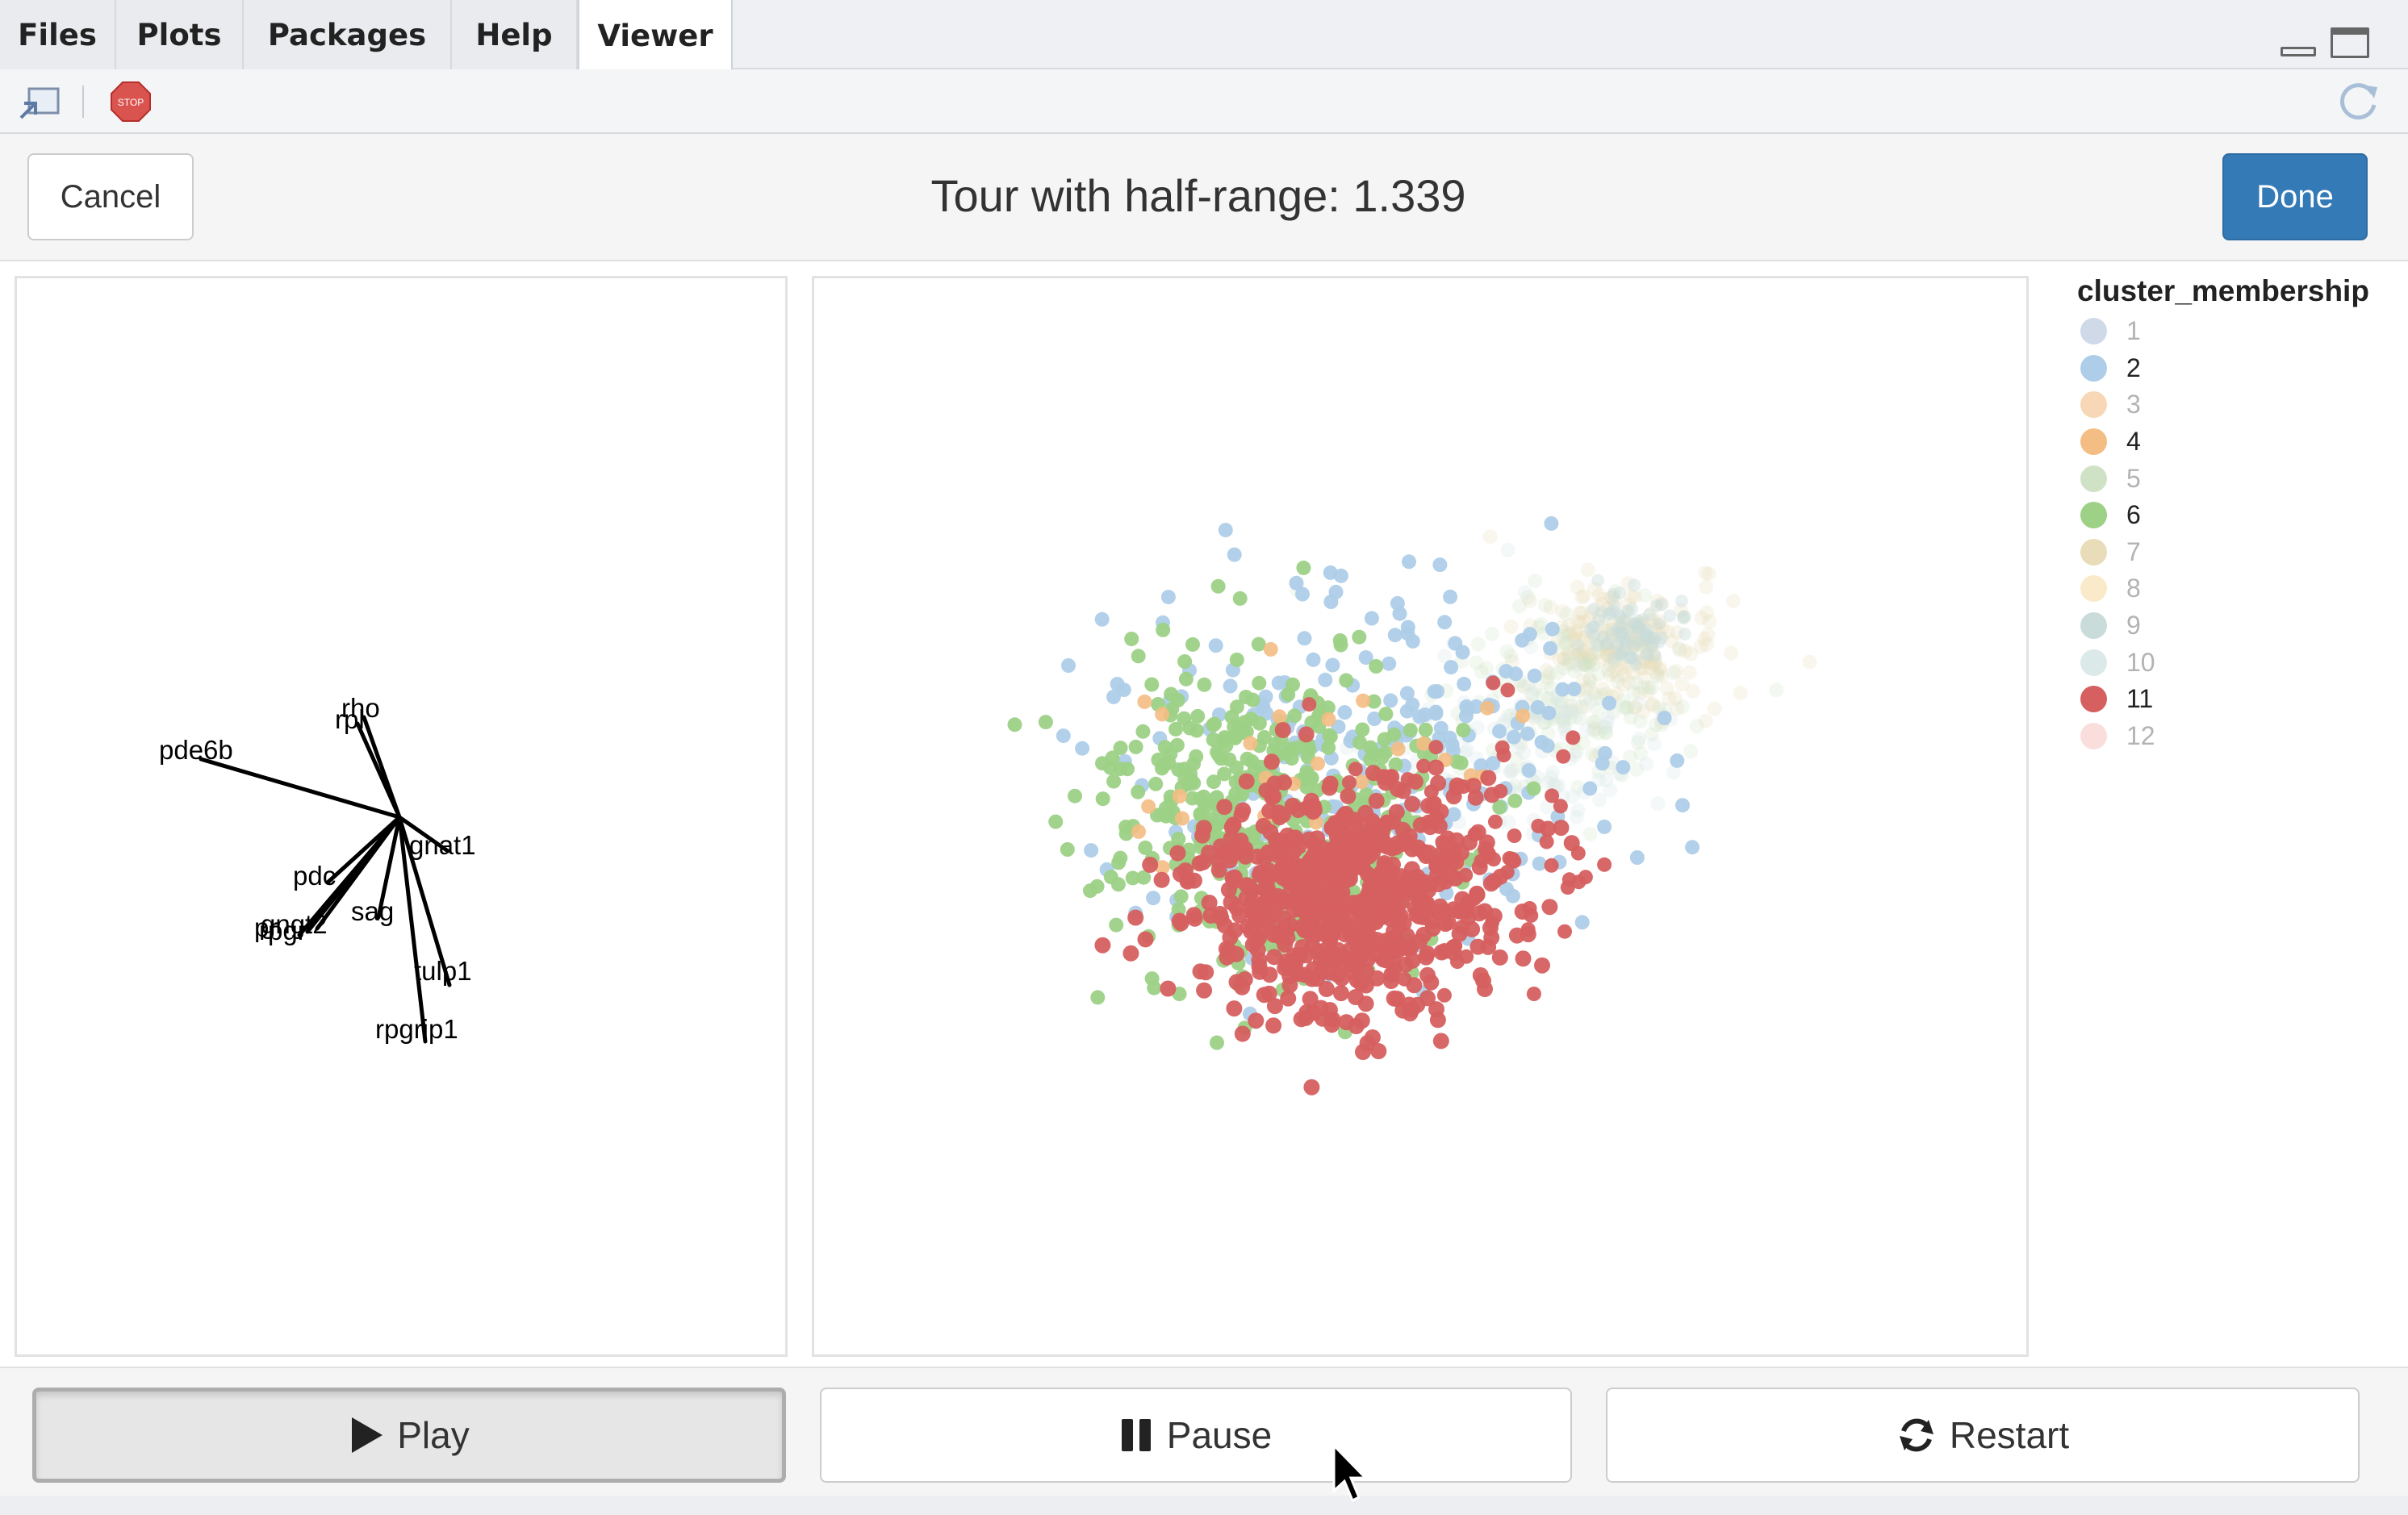 The image size is (2408, 1515). I want to click on stop-icon: STOP, so click(131, 102).